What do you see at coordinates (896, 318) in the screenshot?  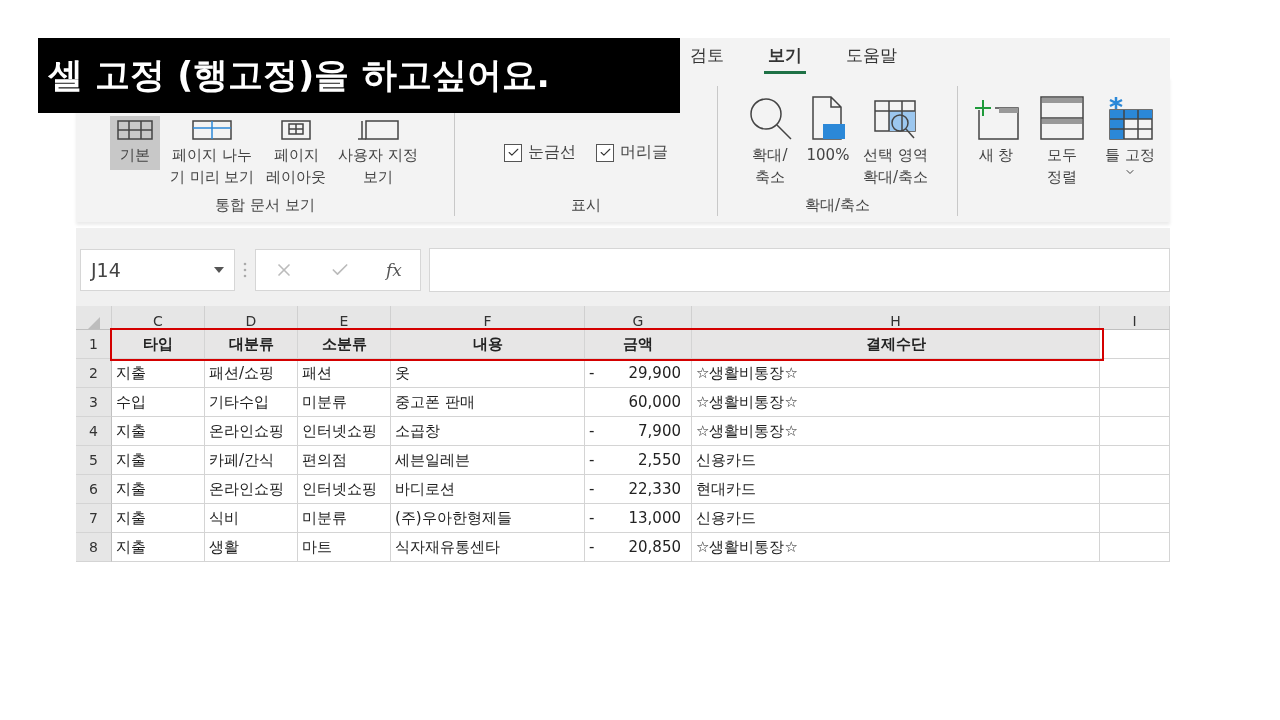 I see `column-header: H` at bounding box center [896, 318].